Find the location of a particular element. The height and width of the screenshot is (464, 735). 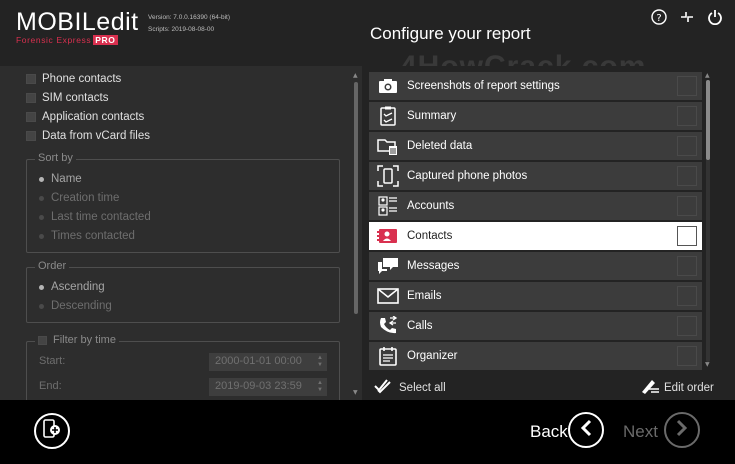

version-text: Version: 7.0.0.16390 (64-bit) is located at coordinates (189, 17).